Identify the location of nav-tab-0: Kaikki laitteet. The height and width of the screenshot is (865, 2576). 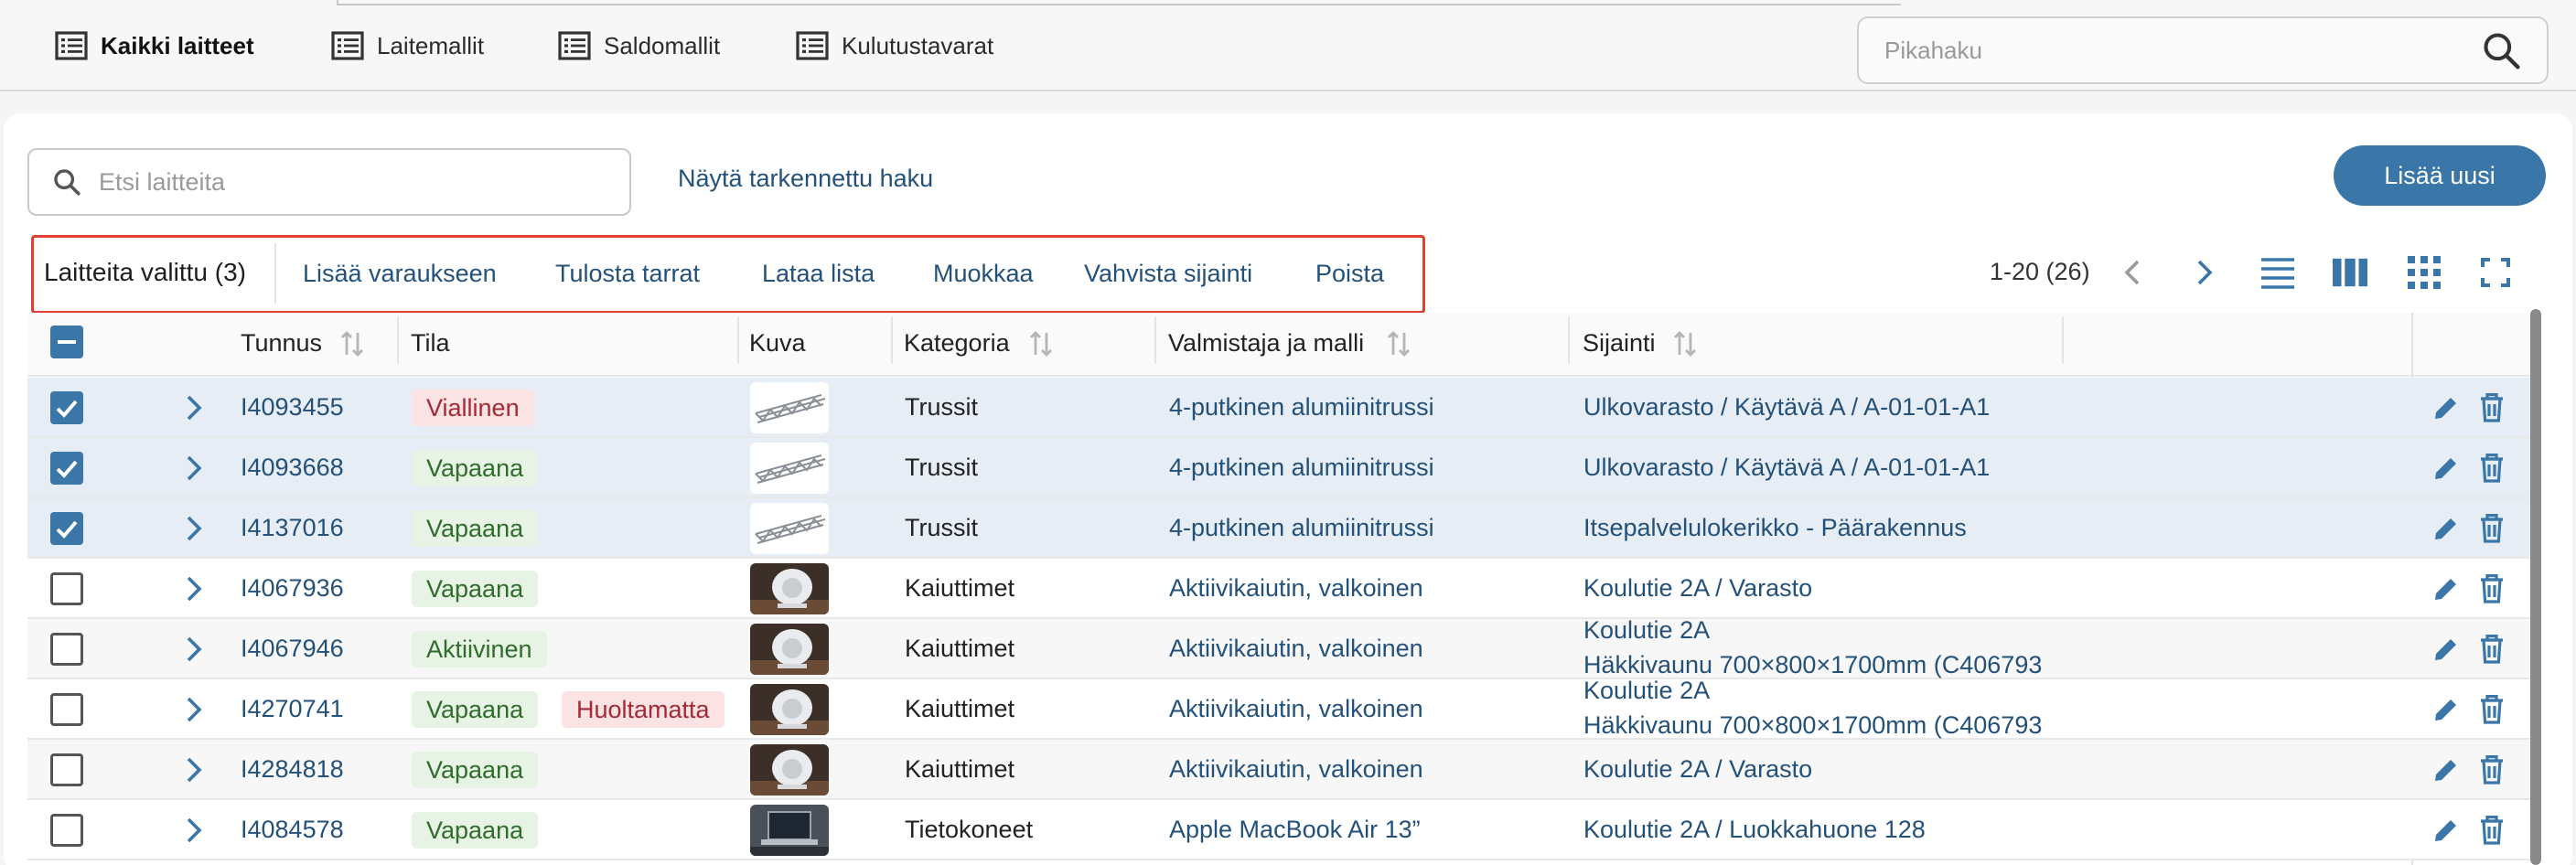
(155, 45).